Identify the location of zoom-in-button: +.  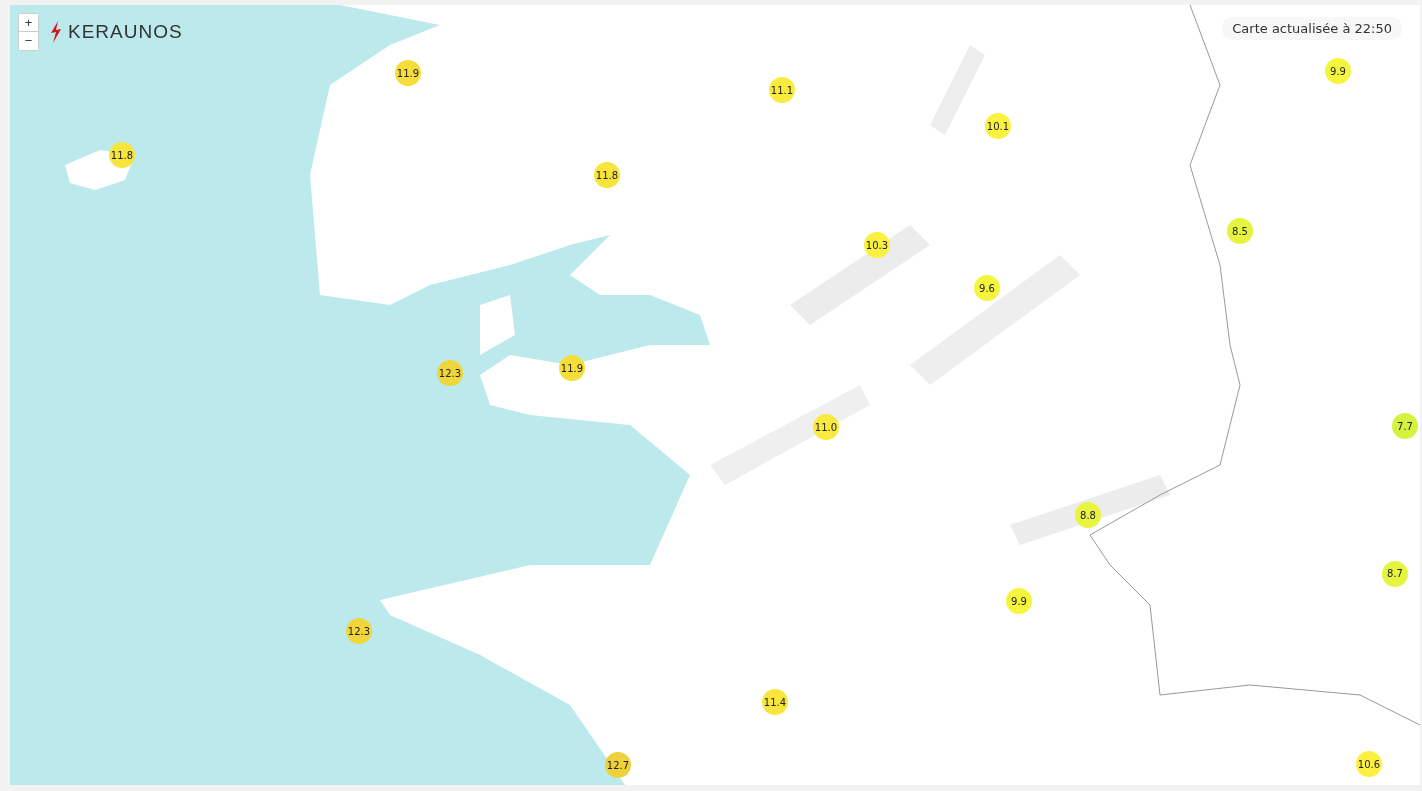
(28, 23).